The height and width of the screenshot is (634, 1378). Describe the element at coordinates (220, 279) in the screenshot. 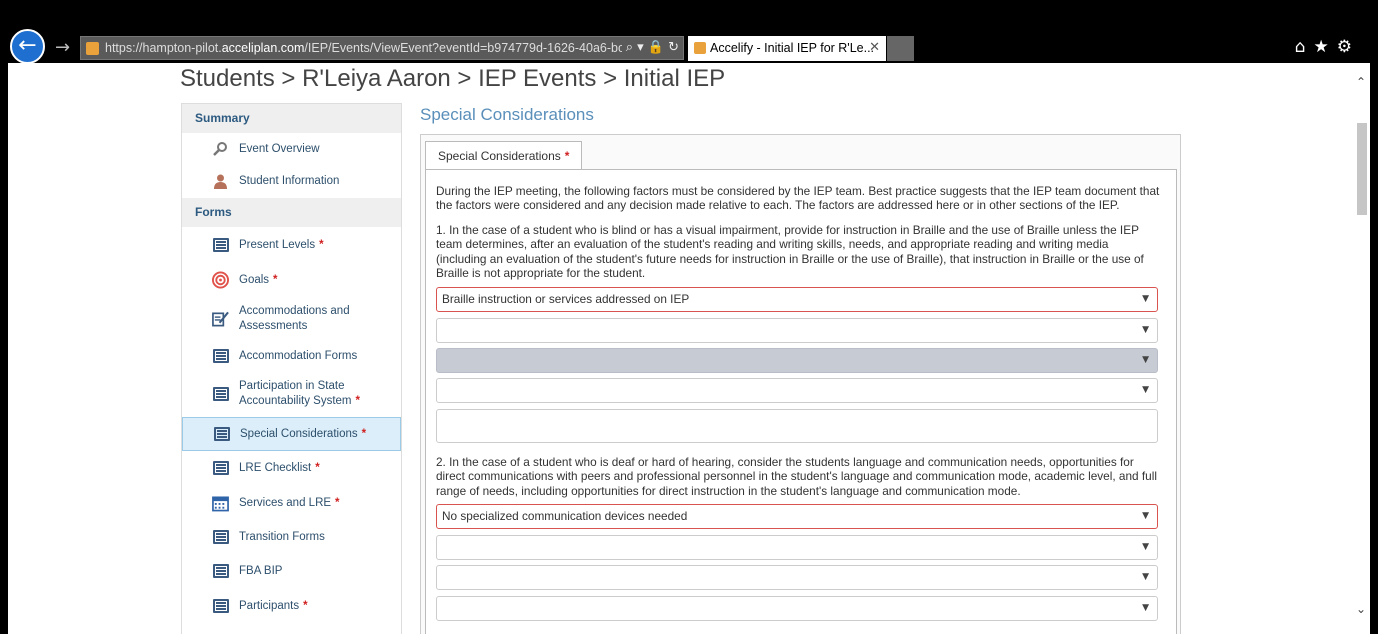

I see `target-icon` at that location.